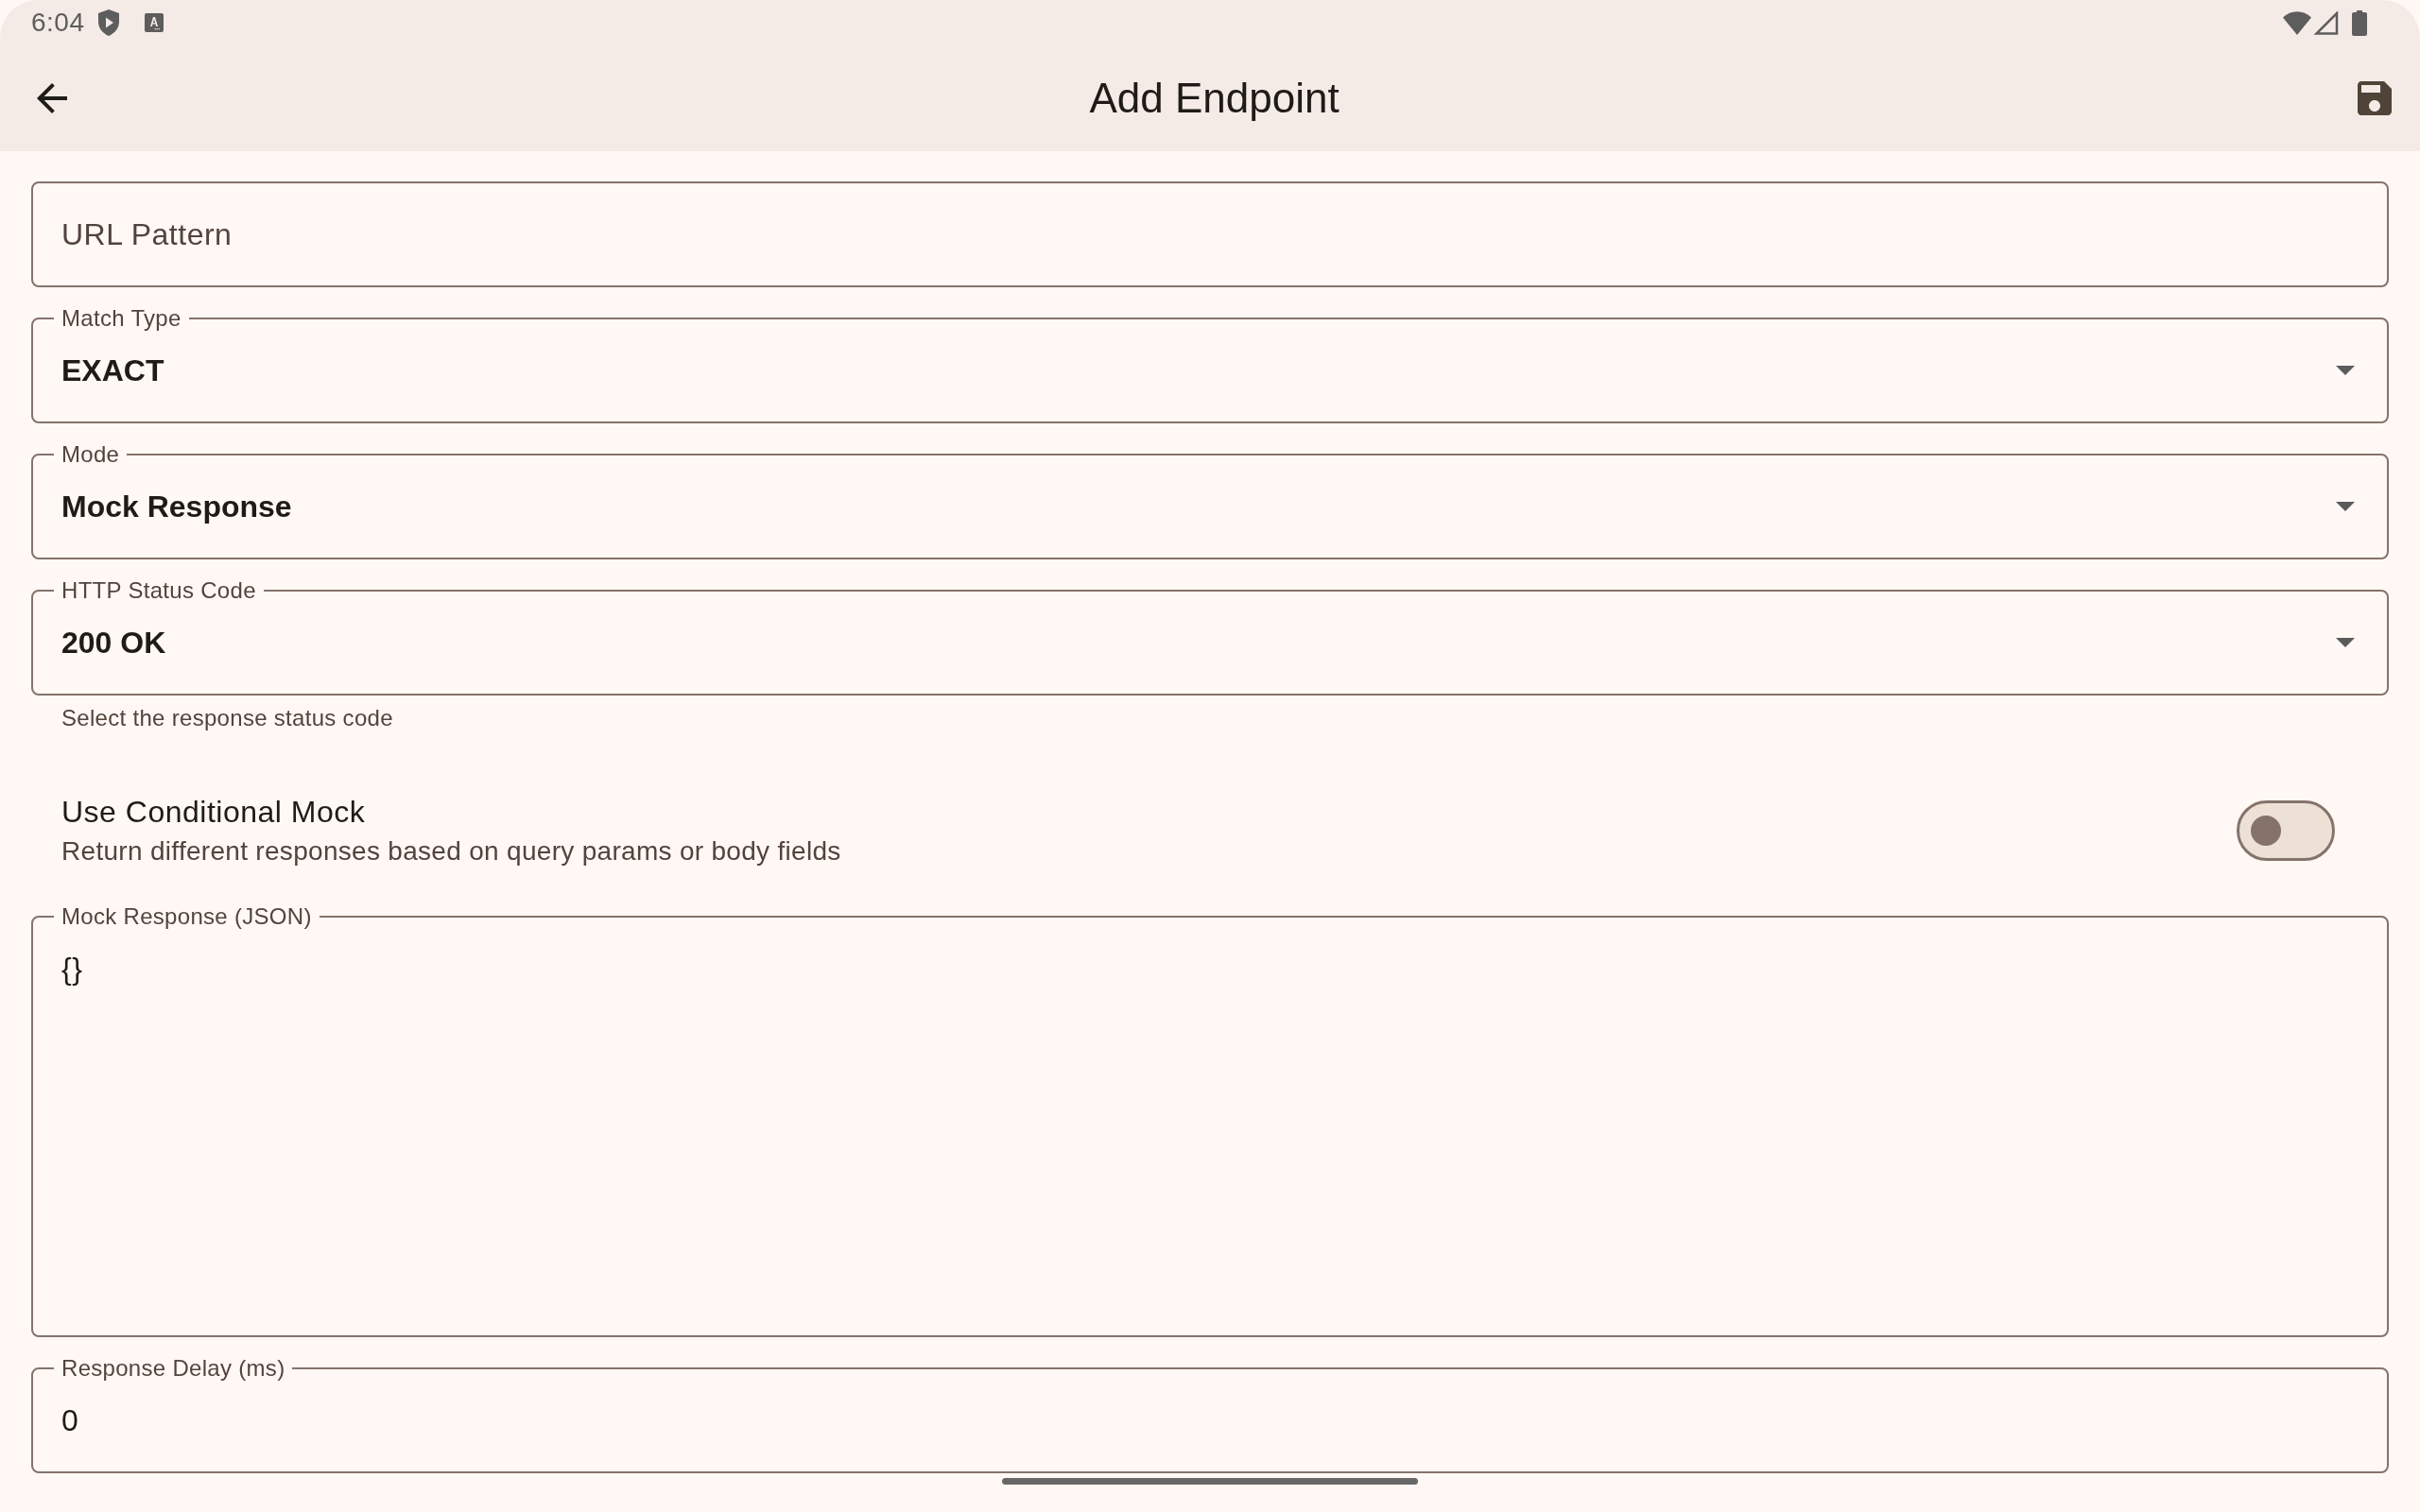 This screenshot has width=2420, height=1512. Describe the element at coordinates (58, 23) in the screenshot. I see `status-time: 6:04` at that location.